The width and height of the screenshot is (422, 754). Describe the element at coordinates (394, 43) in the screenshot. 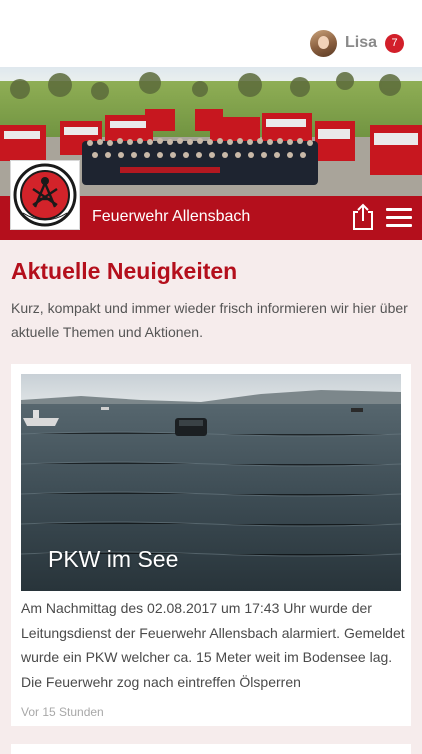

I see `notification-badge: 7` at that location.